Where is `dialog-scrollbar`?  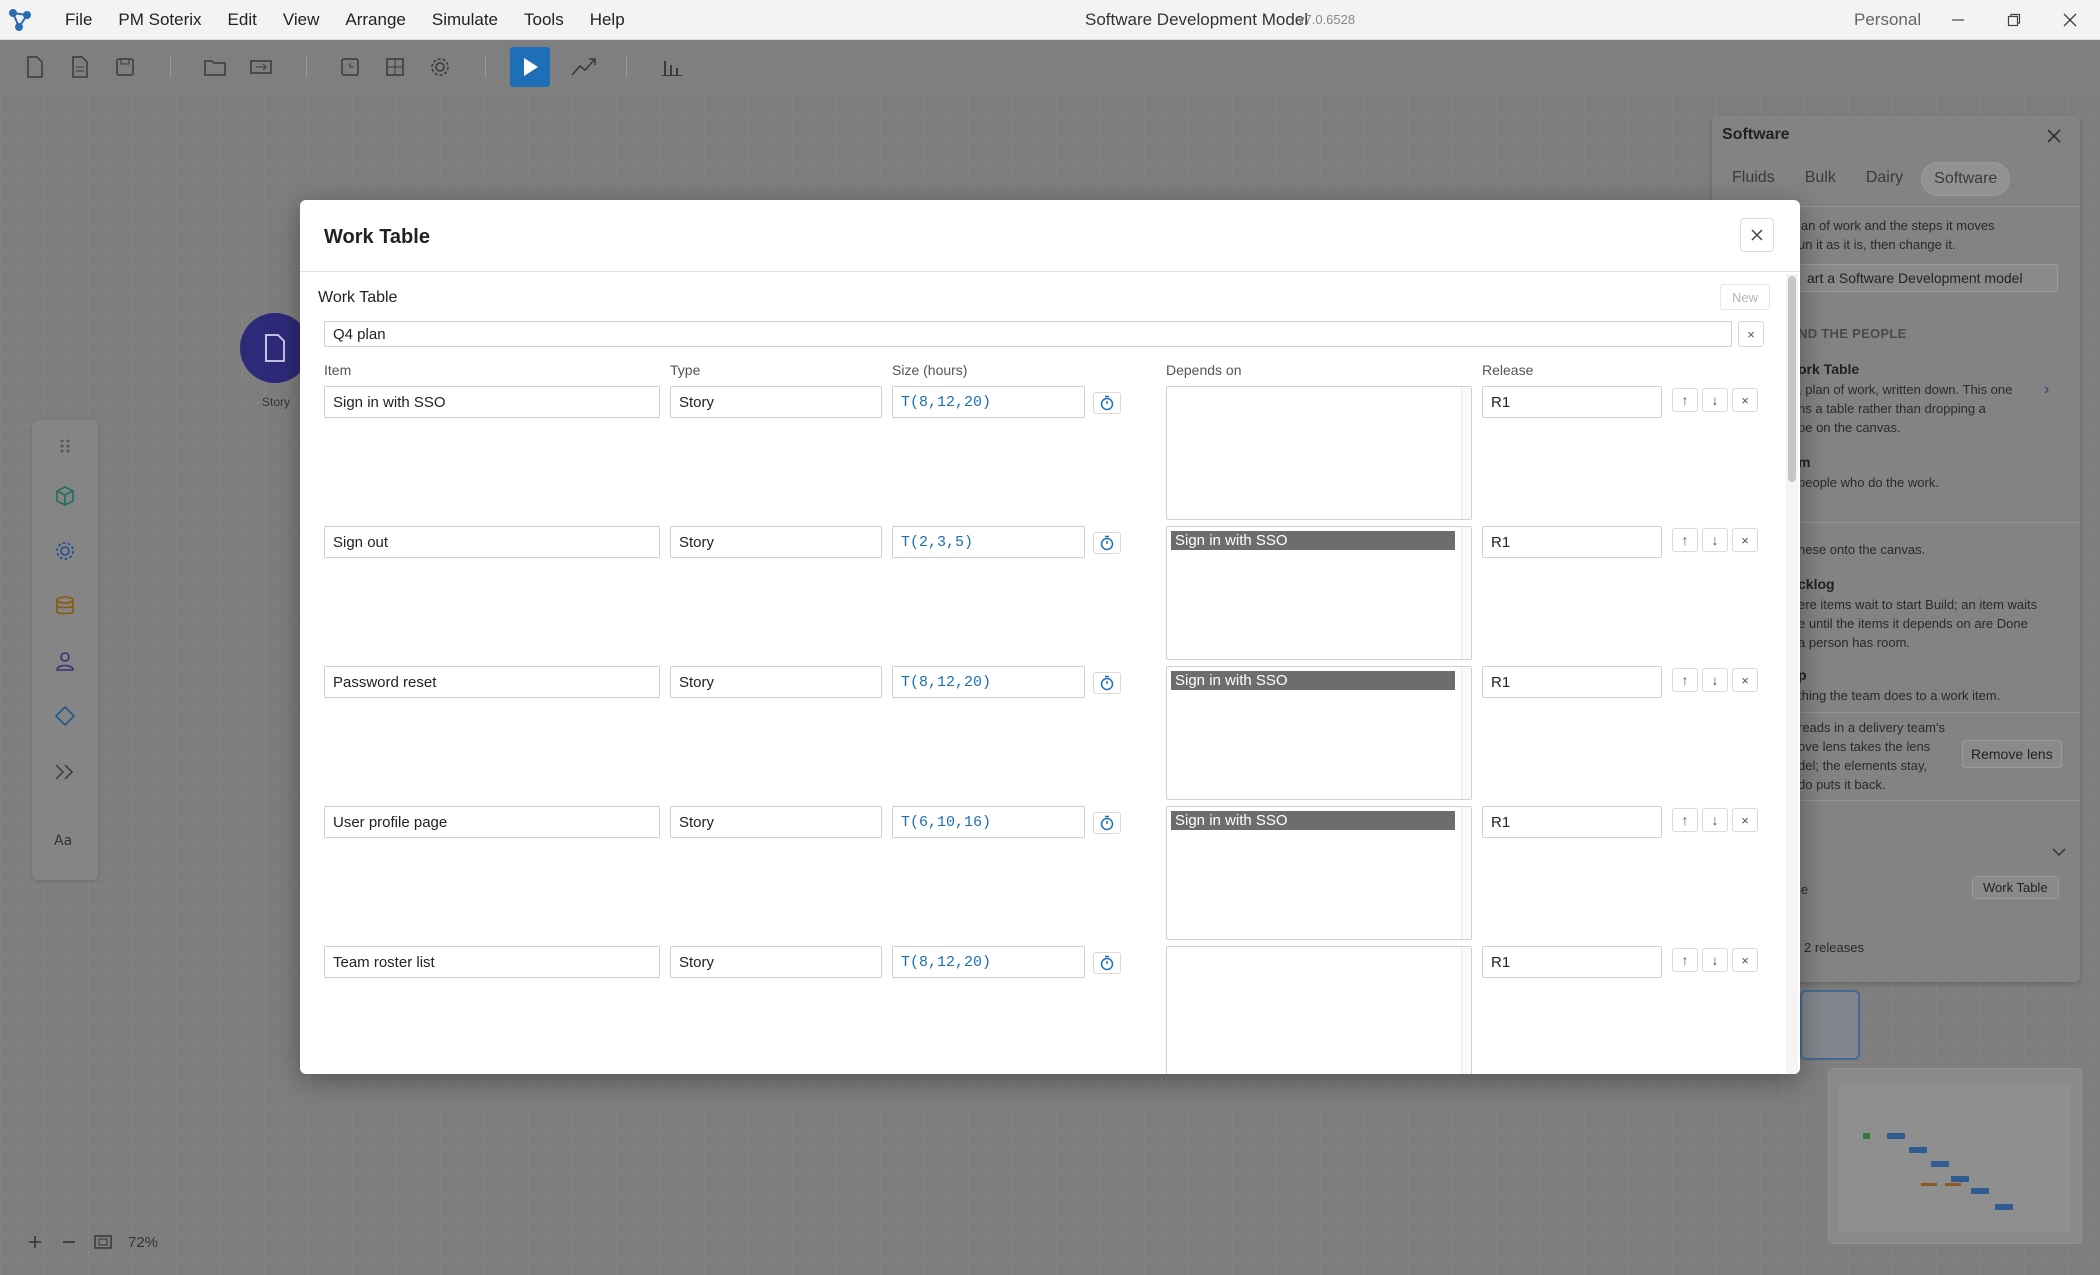
dialog-scrollbar is located at coordinates (1792, 674).